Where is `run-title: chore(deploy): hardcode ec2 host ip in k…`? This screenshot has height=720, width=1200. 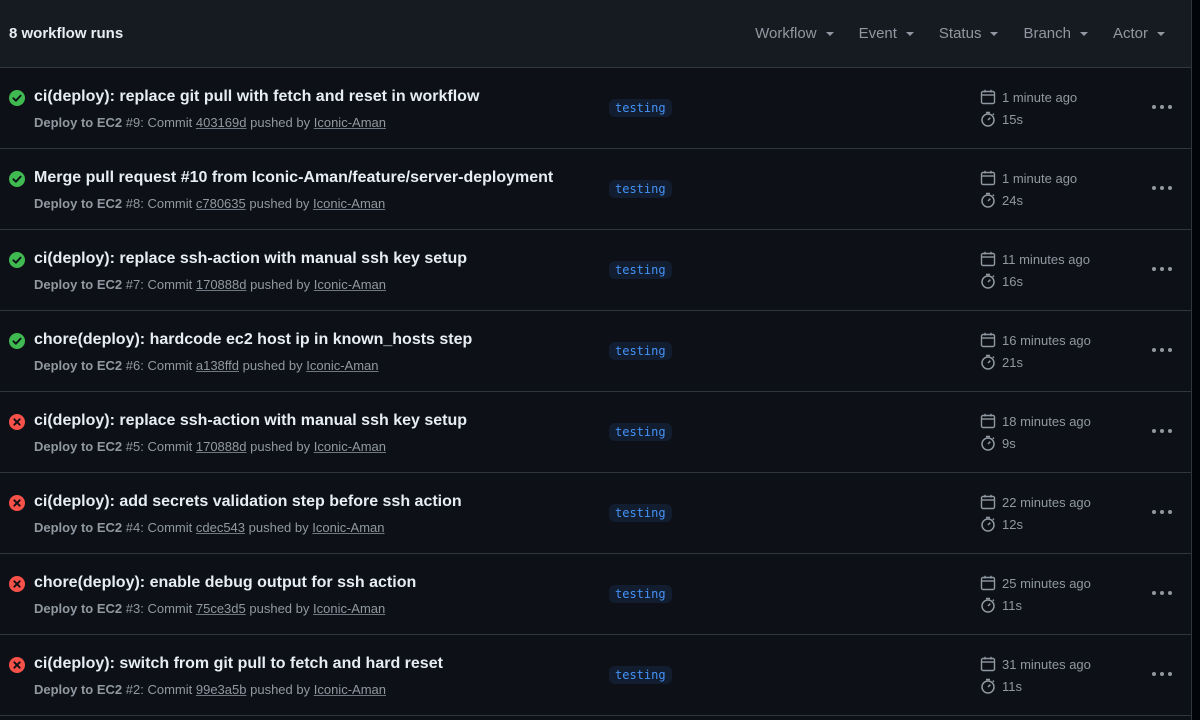
run-title: chore(deploy): hardcode ec2 host ip in k… is located at coordinates (253, 340).